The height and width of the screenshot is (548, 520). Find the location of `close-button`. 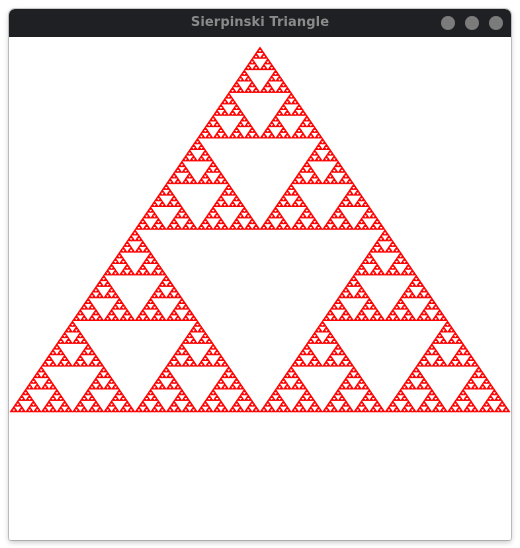

close-button is located at coordinates (496, 23).